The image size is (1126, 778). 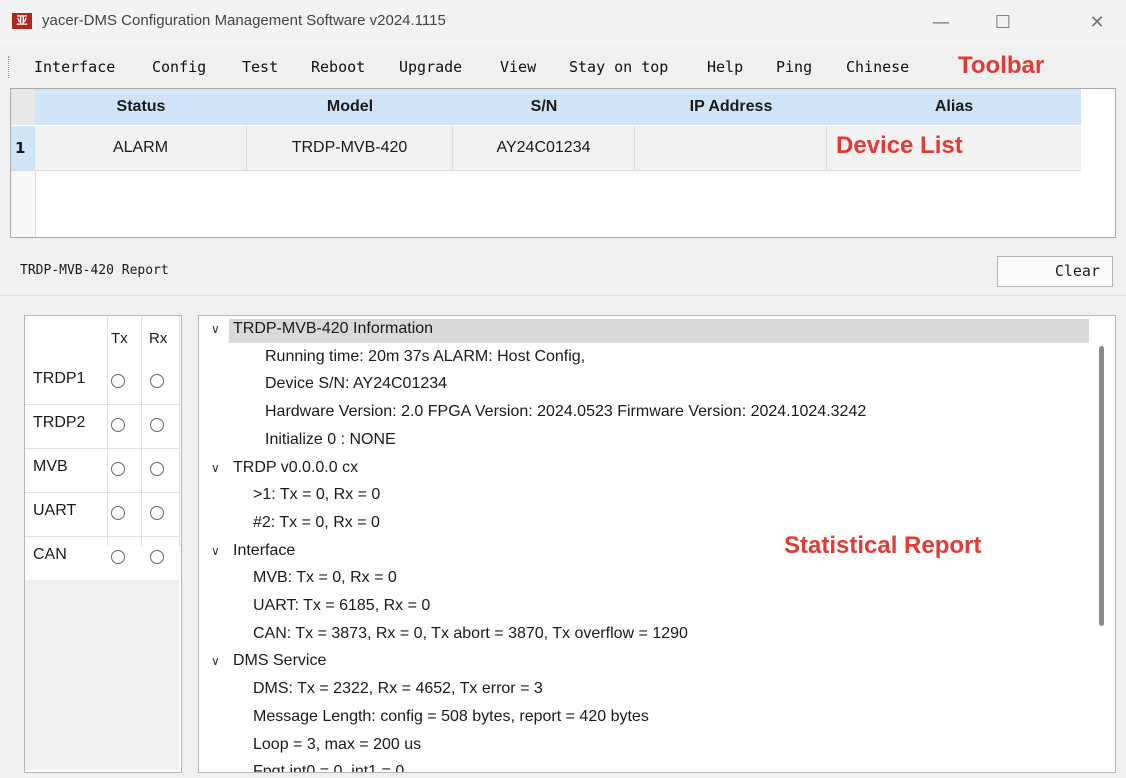 I want to click on column-header-alias: Alias, so click(x=954, y=107).